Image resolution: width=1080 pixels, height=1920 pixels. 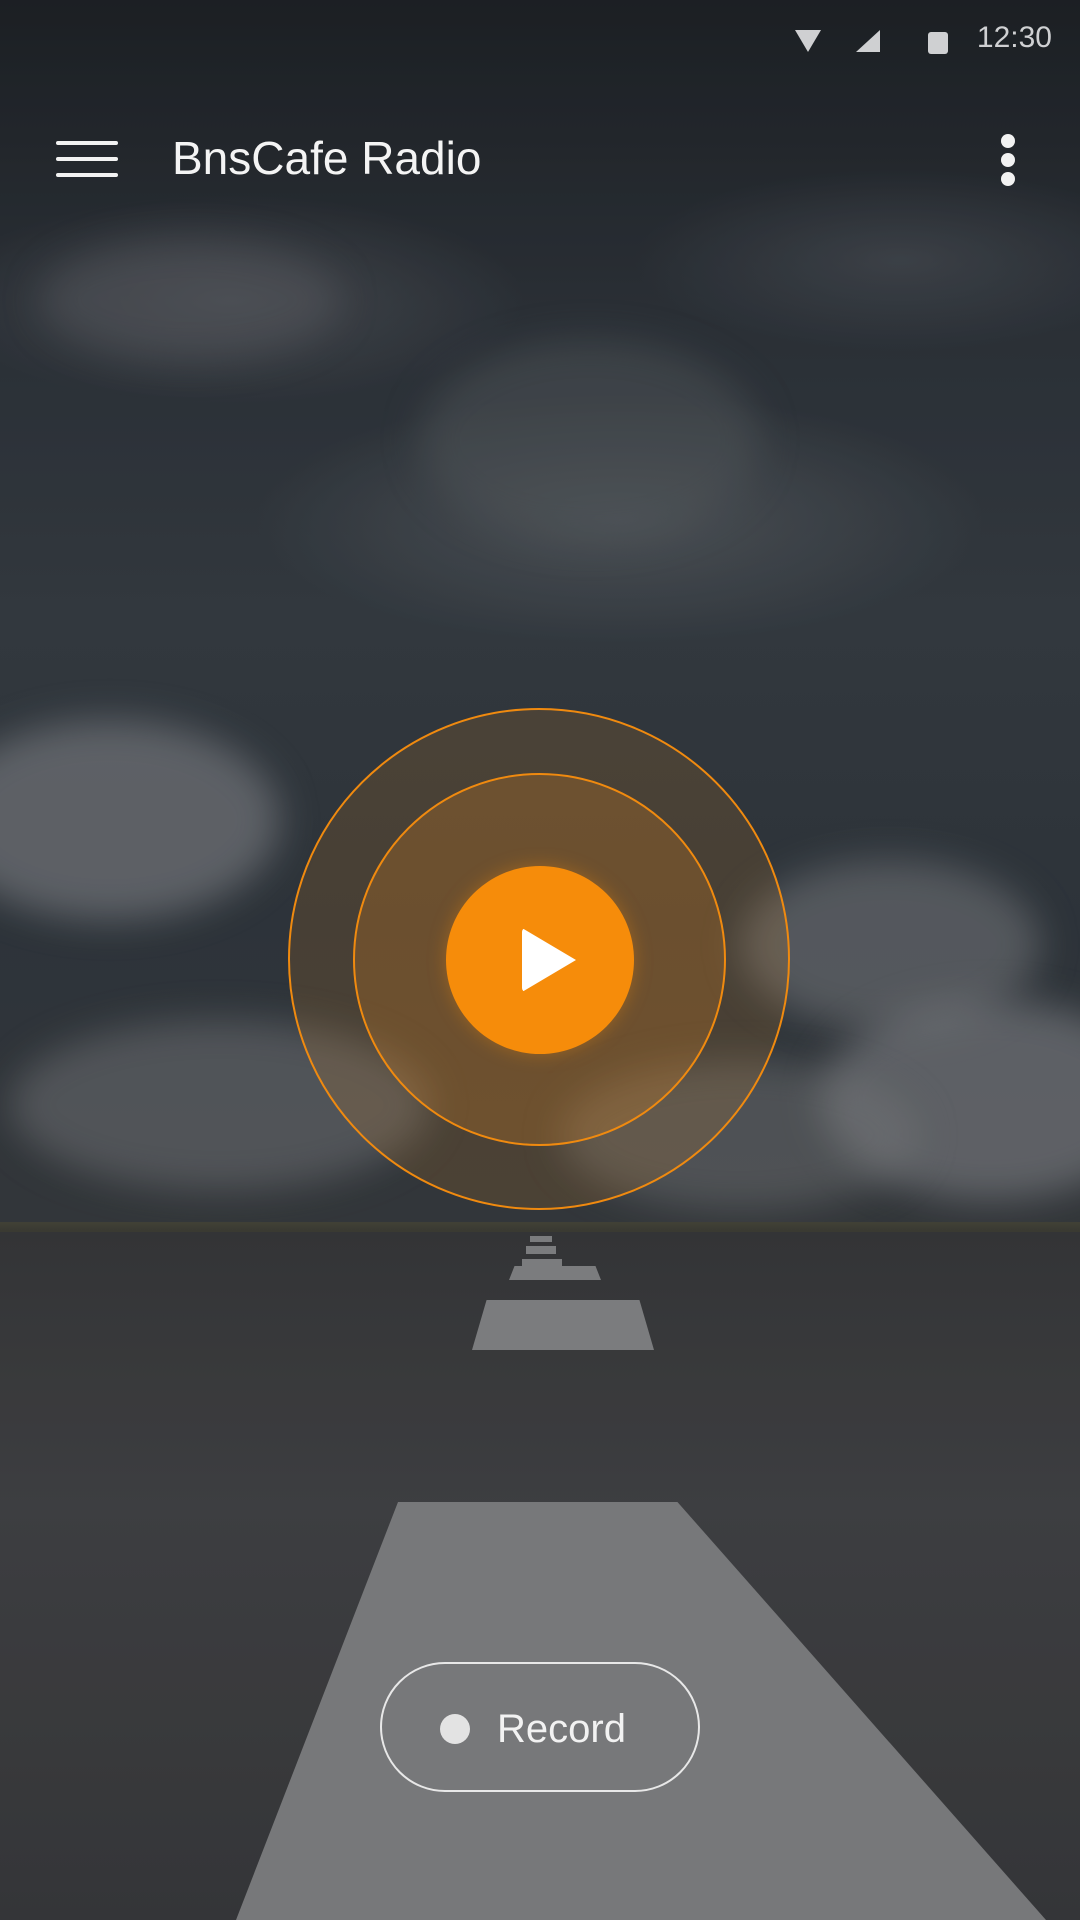 I want to click on play-icon, so click(x=549, y=960).